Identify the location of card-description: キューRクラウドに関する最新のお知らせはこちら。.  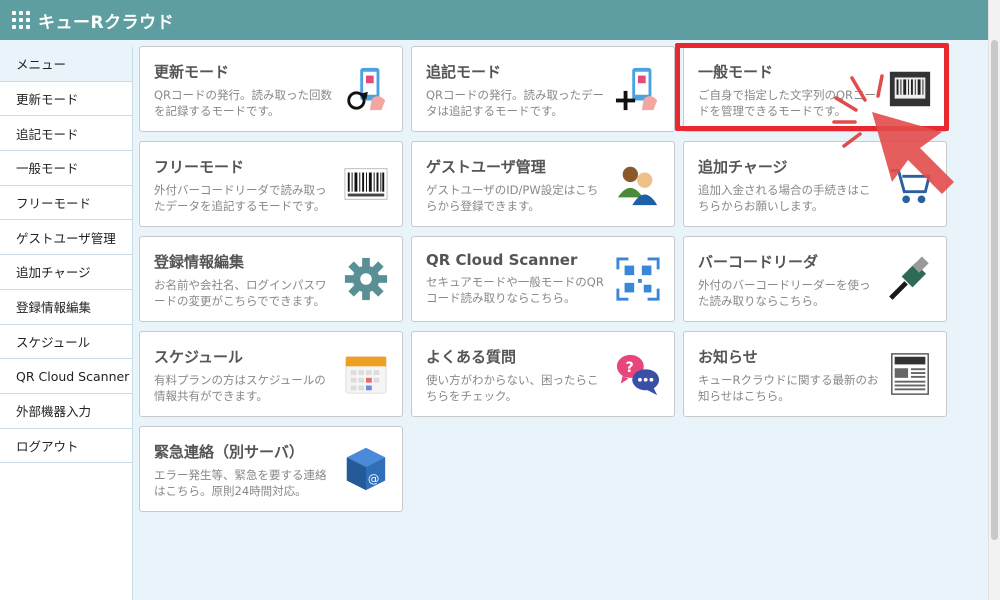
(788, 388).